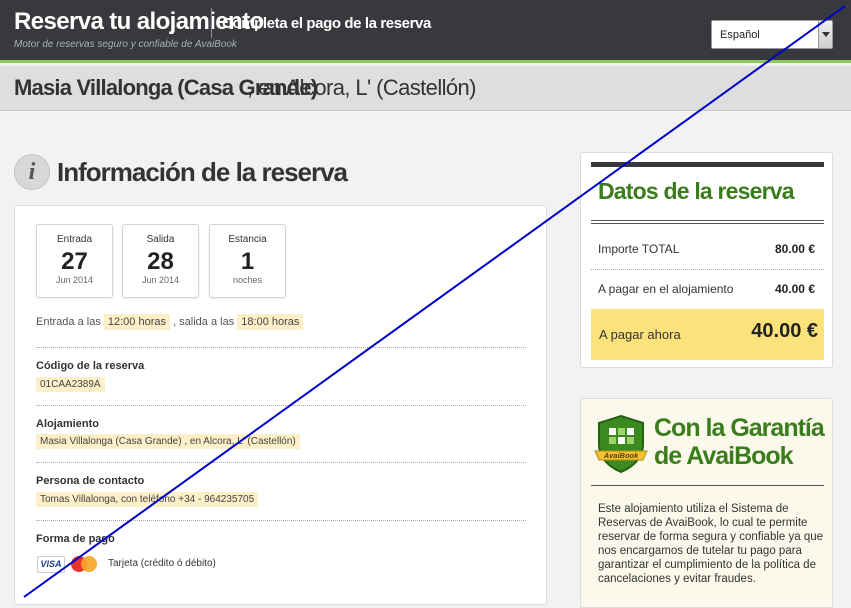 The height and width of the screenshot is (608, 851). I want to click on checkin-month: Jun 2014, so click(74, 280).